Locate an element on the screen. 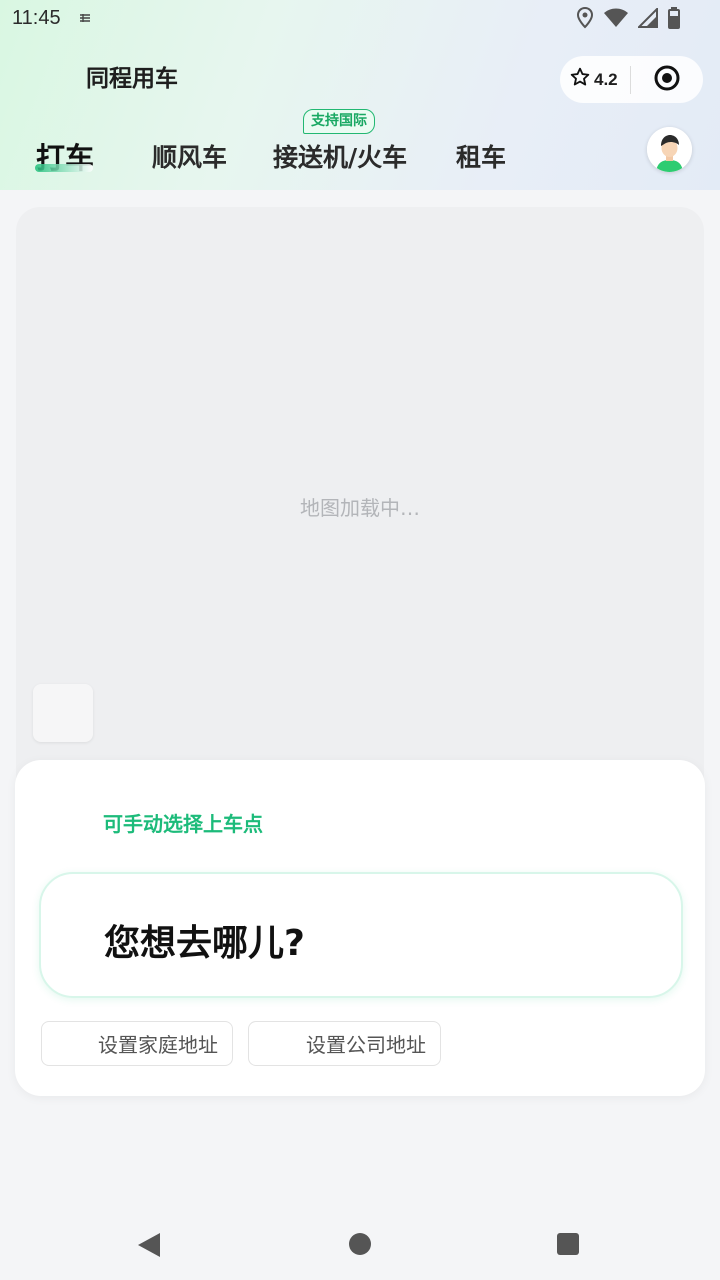 Image resolution: width=720 pixels, height=1280 pixels. home-icon is located at coordinates (360, 1246).